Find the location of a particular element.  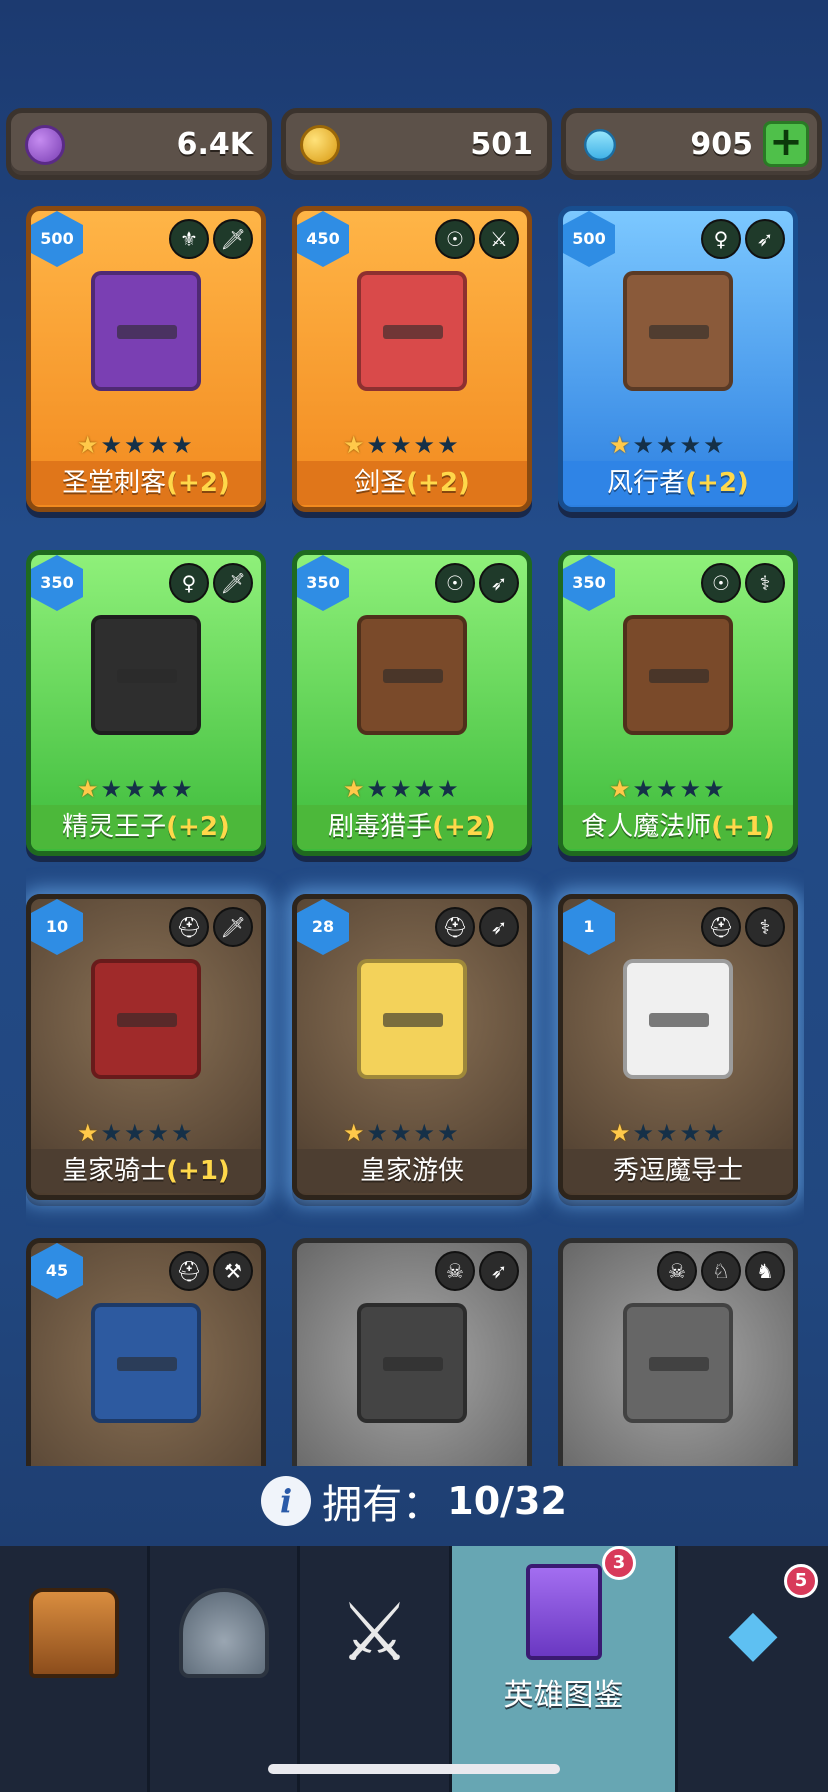

hero-card: 350 ♀ 🗡 ★ ★ ★ ★ ★ 精灵王子(+2) is located at coordinates (146, 703).